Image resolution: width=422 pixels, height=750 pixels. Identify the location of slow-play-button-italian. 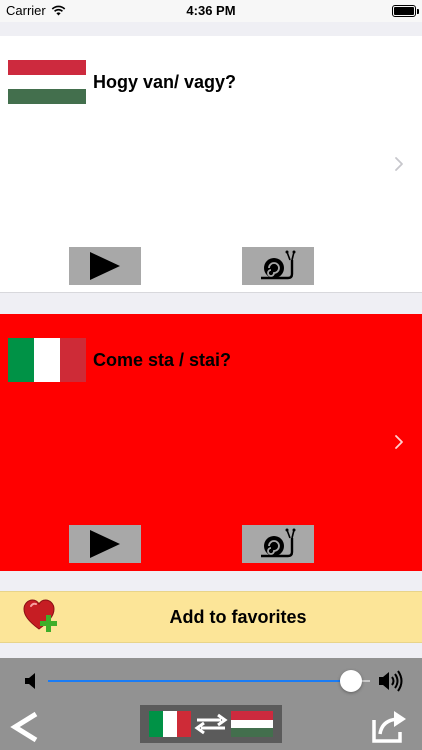
(278, 544).